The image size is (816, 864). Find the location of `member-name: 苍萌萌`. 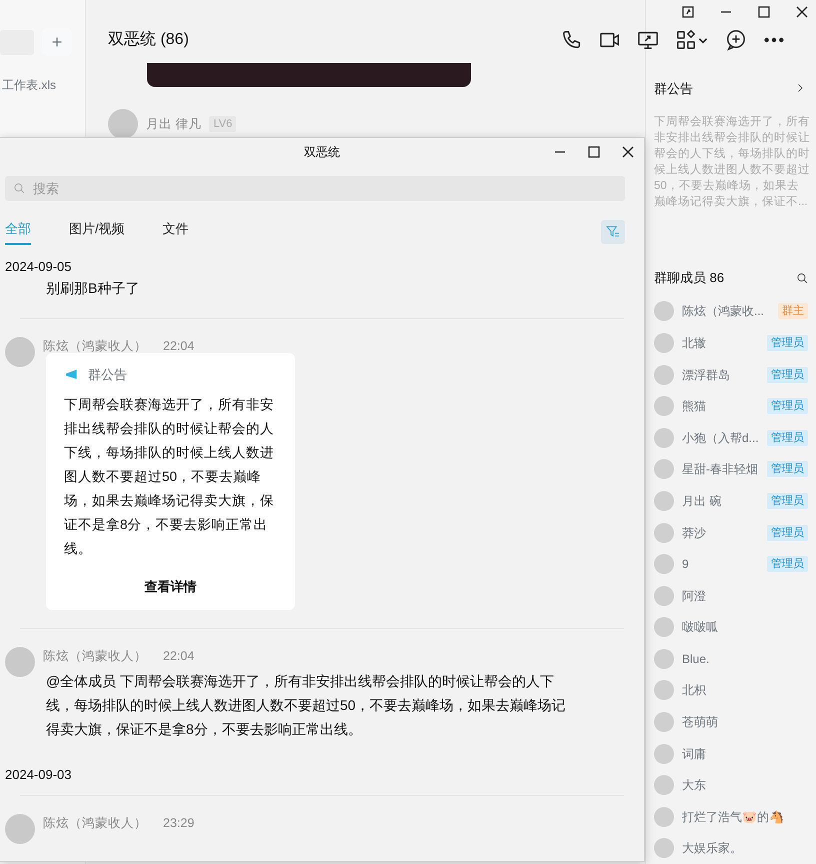

member-name: 苍萌萌 is located at coordinates (745, 721).